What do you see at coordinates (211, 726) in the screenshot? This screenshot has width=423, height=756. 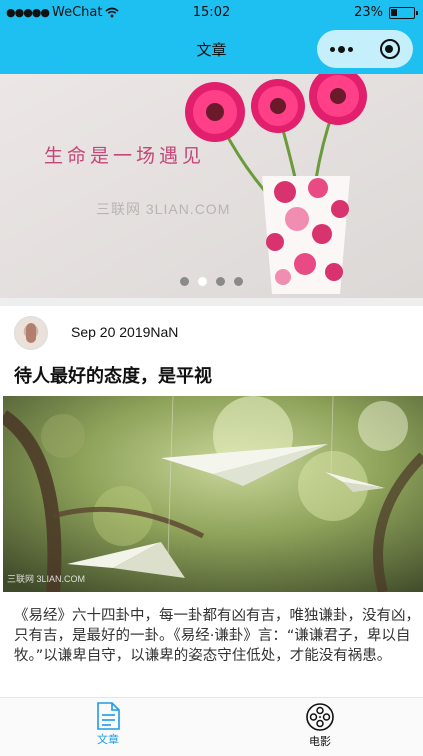 I see `tab-bar: 文章 电影` at bounding box center [211, 726].